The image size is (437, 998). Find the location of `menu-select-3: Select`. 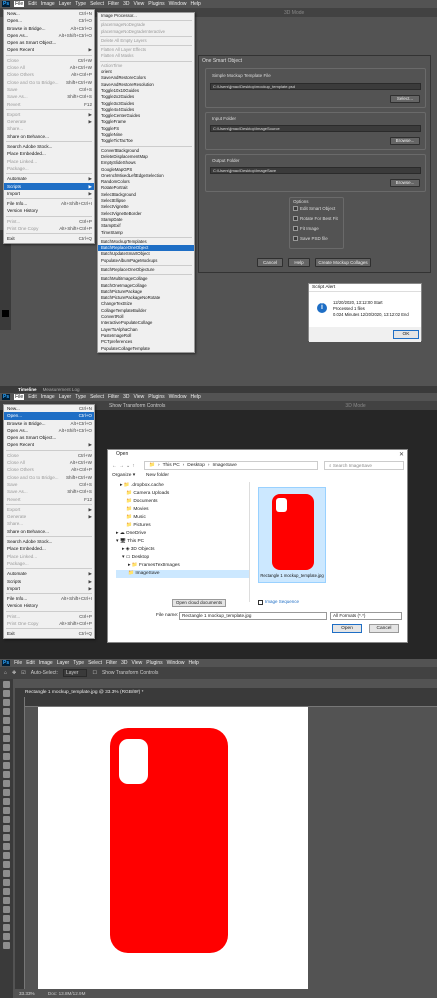

menu-select-3: Select is located at coordinates (95, 663).